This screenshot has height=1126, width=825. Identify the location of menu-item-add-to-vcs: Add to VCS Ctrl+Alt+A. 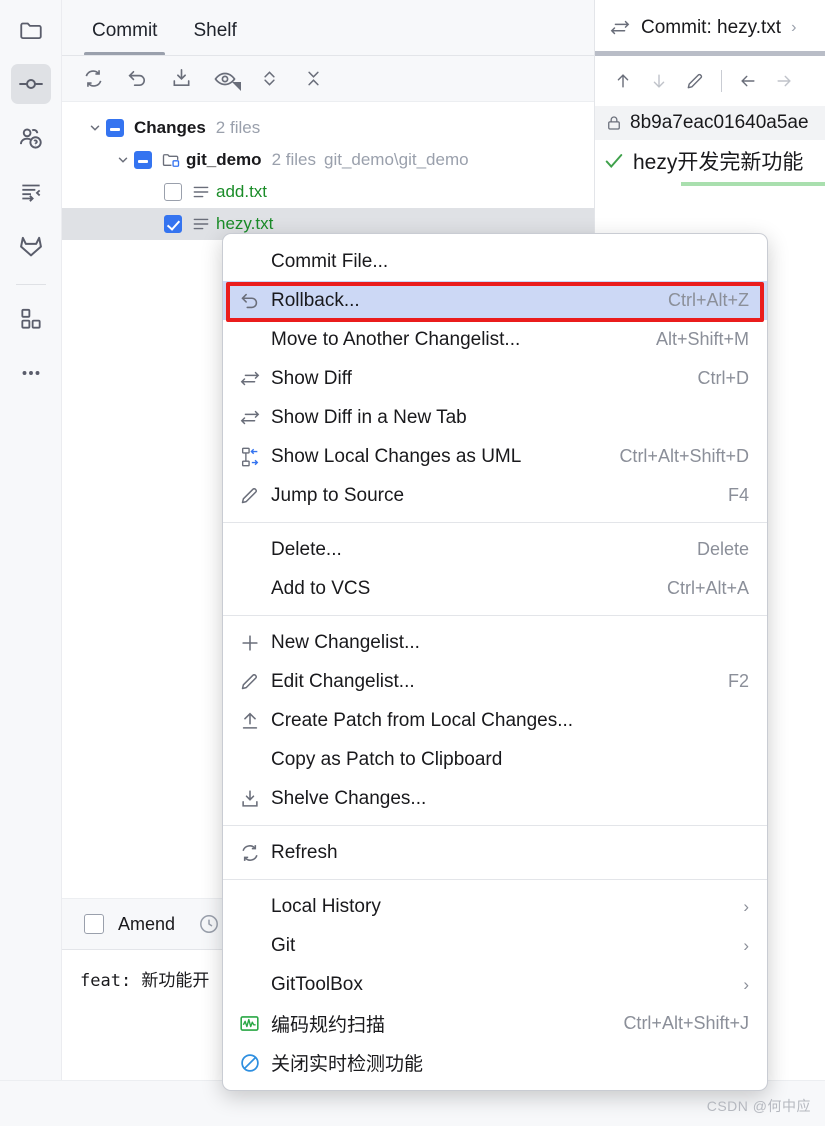
(495, 588).